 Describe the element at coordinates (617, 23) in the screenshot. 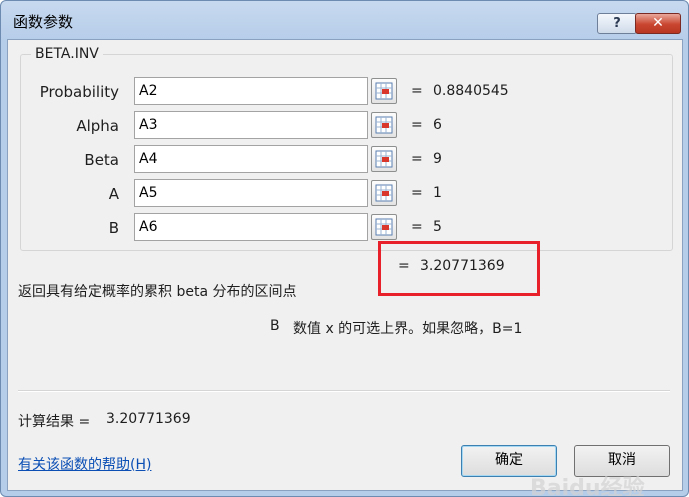

I see `help-button: ?` at that location.